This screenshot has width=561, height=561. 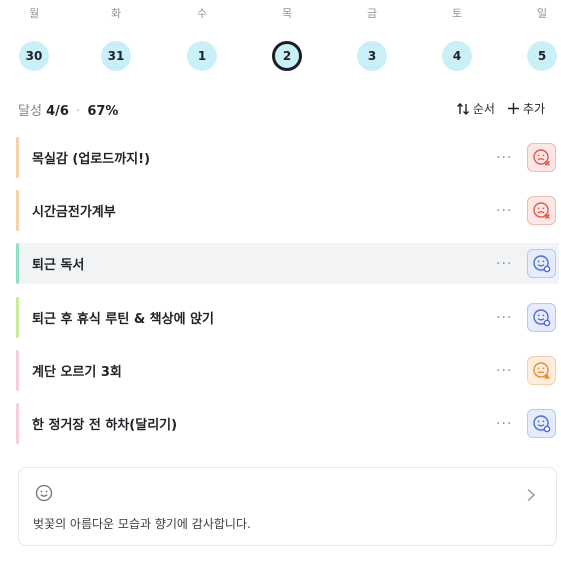 I want to click on sort-button: 순서, so click(x=475, y=108).